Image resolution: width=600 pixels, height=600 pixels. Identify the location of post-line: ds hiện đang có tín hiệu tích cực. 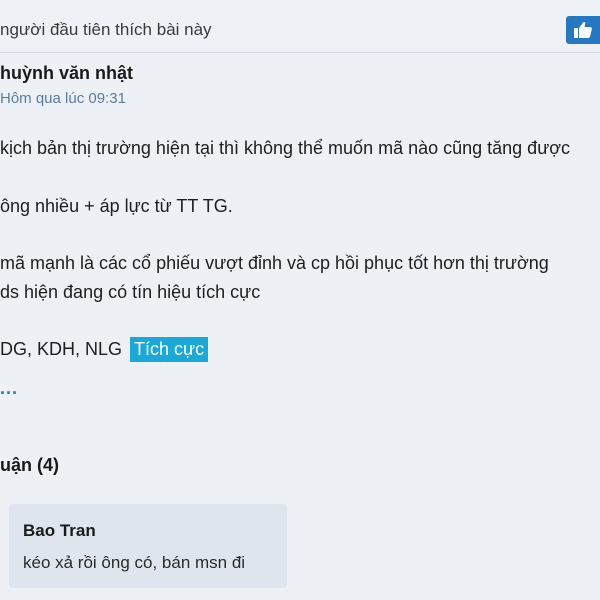
(130, 292).